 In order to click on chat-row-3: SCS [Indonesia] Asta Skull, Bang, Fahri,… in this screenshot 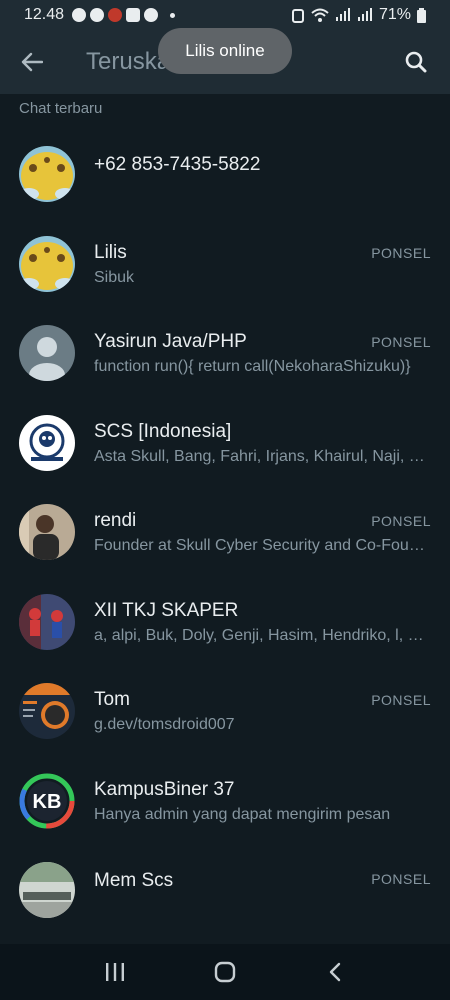, I will do `click(225, 432)`.